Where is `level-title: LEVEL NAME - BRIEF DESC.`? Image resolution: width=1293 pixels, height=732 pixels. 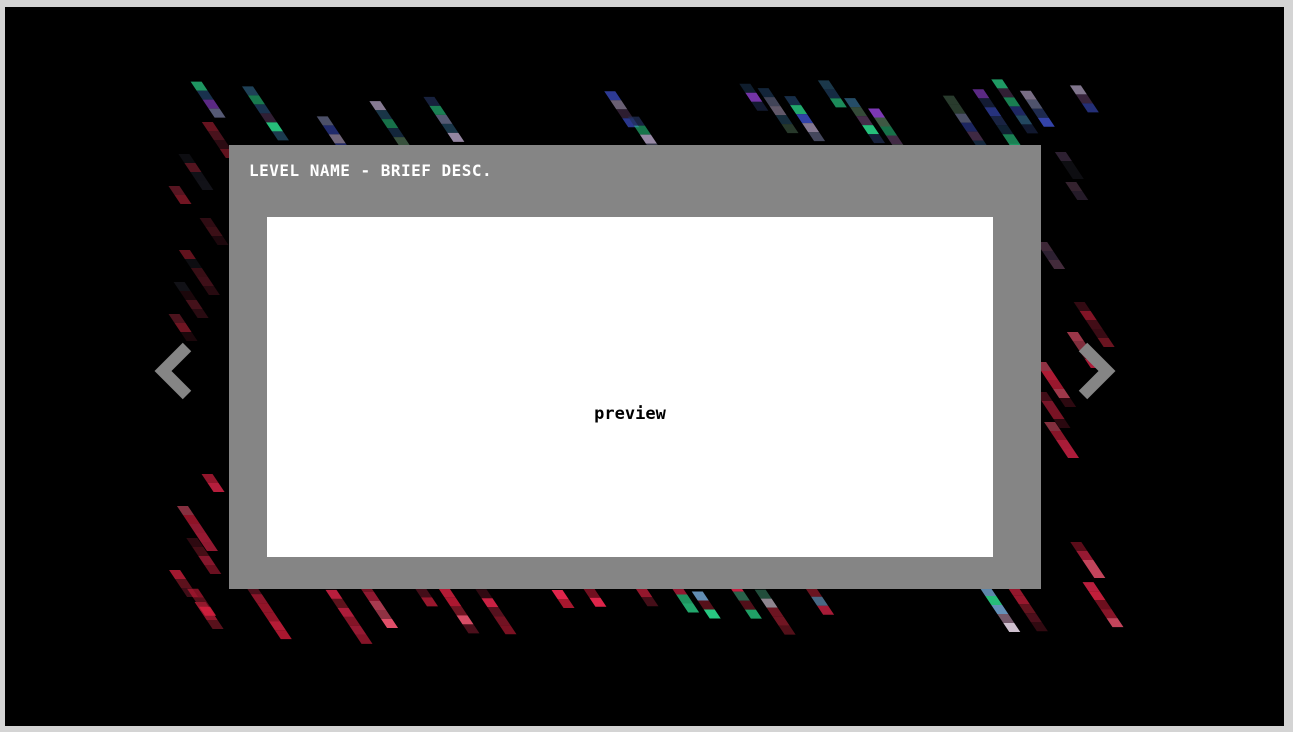 level-title: LEVEL NAME - BRIEF DESC. is located at coordinates (371, 170).